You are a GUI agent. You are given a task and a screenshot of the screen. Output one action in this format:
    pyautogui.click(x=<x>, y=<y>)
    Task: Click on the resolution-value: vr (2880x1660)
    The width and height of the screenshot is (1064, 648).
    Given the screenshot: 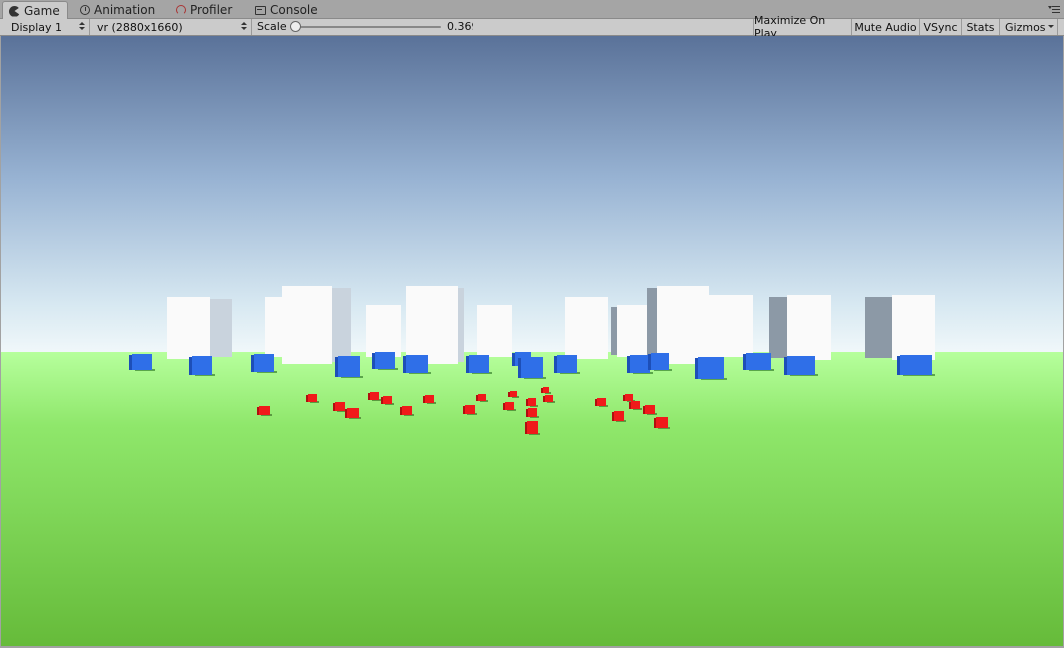 What is the action you would take?
    pyautogui.click(x=140, y=27)
    